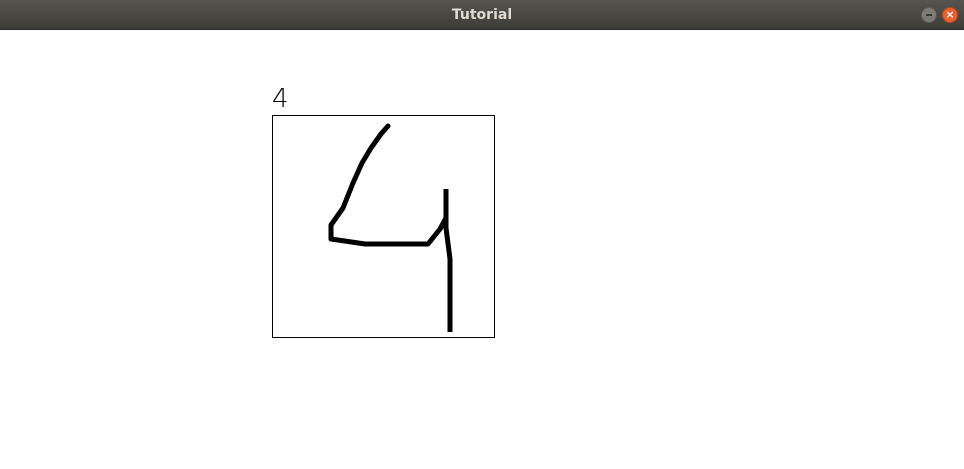  I want to click on handwritten-digit-drawing, so click(390, 227).